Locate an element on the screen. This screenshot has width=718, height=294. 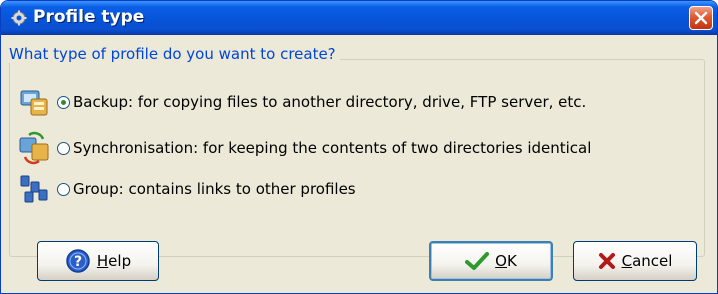
group-icon is located at coordinates (34, 189).